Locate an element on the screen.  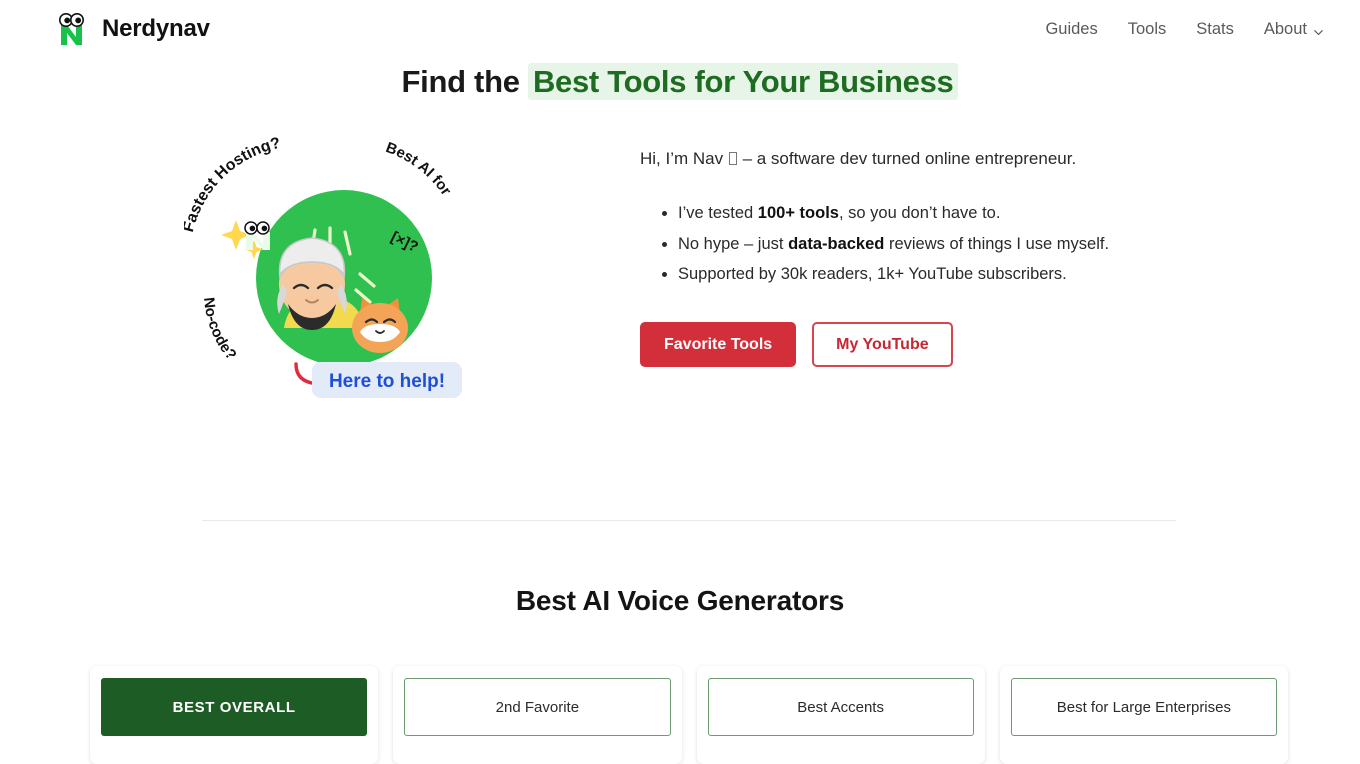
nav-item-about: About is located at coordinates (1294, 29).